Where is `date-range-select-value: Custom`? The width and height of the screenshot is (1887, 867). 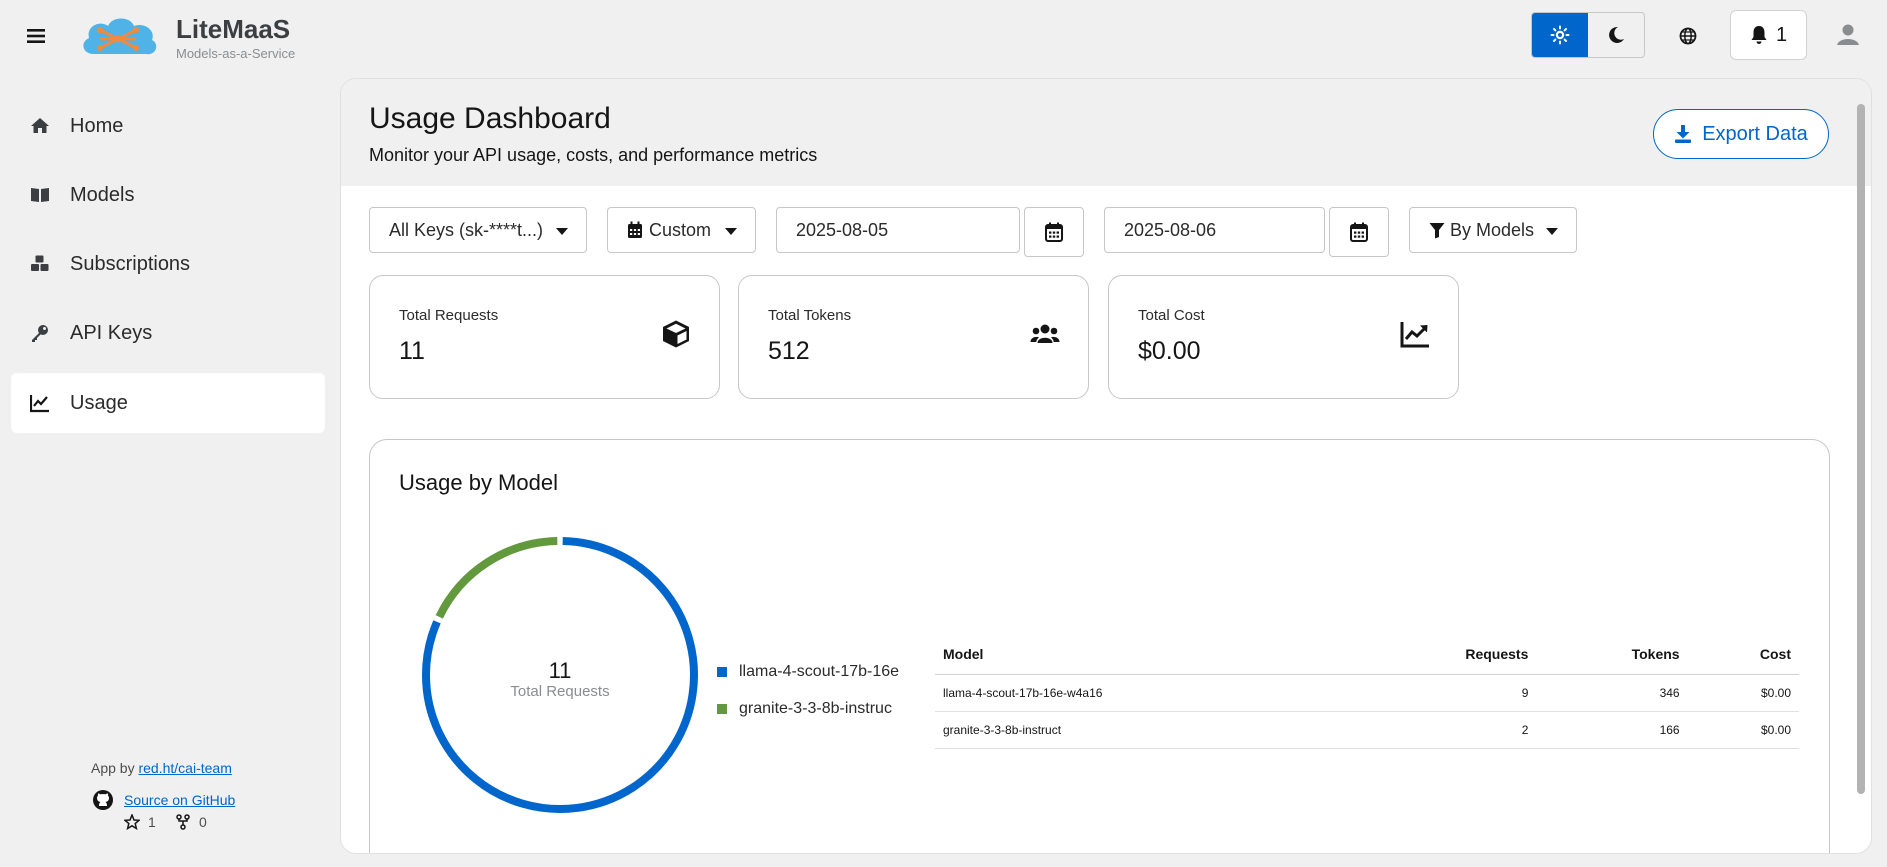 date-range-select-value: Custom is located at coordinates (680, 229).